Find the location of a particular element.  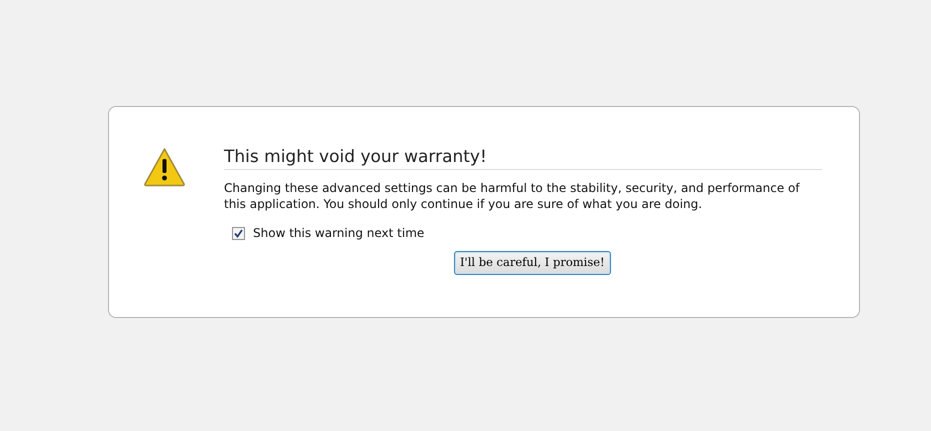

dialog-title: This might void your warranty! is located at coordinates (523, 158).